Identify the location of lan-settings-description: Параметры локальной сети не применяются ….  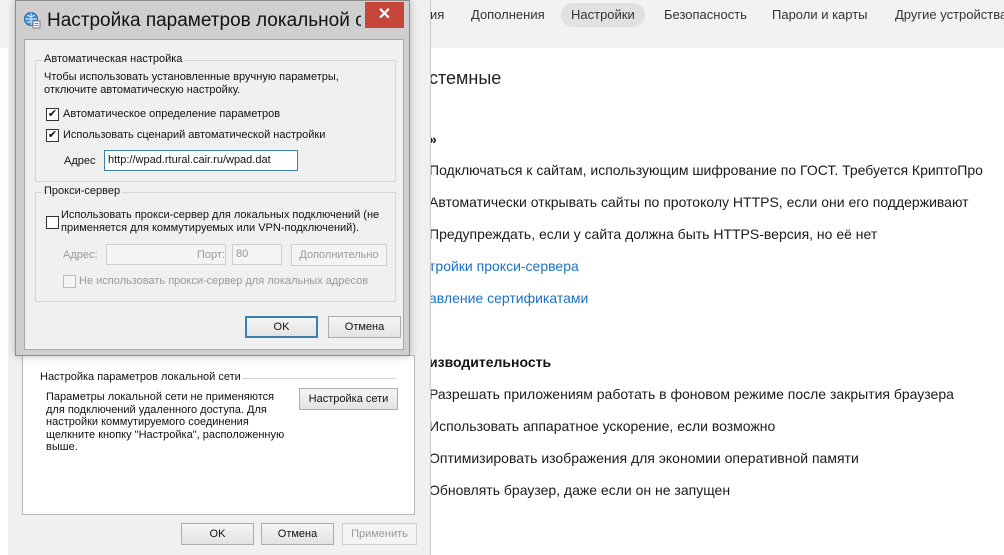
(165, 422).